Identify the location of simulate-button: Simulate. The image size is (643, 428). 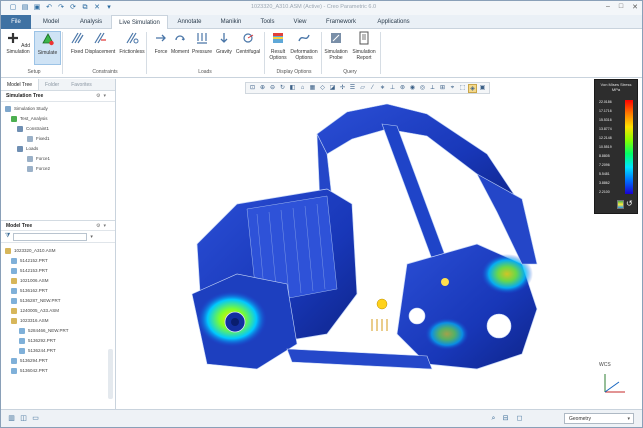
(47, 48).